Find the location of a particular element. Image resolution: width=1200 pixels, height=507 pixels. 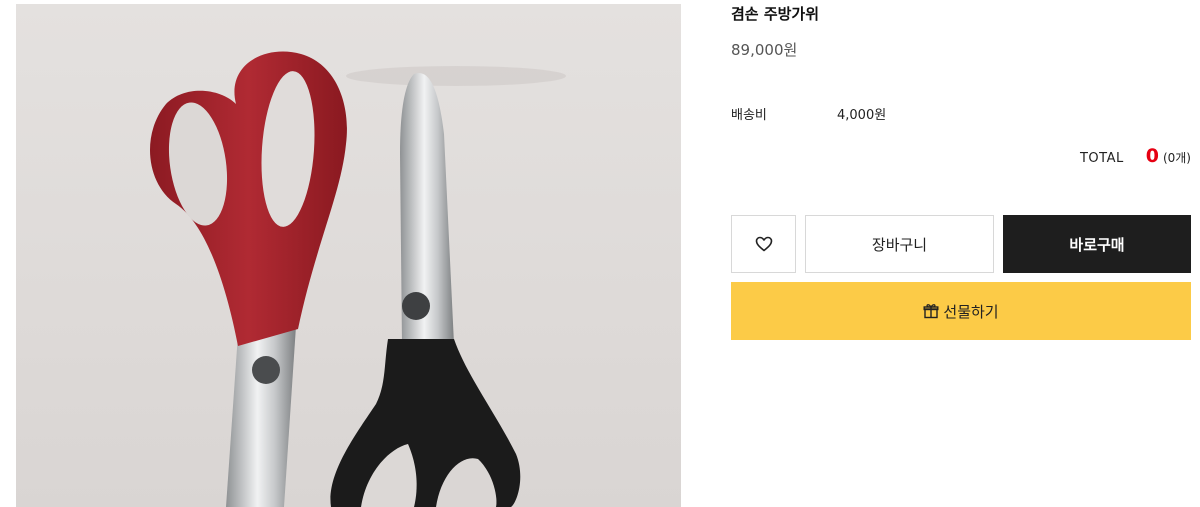

gift-button: 선물하기 is located at coordinates (961, 311).